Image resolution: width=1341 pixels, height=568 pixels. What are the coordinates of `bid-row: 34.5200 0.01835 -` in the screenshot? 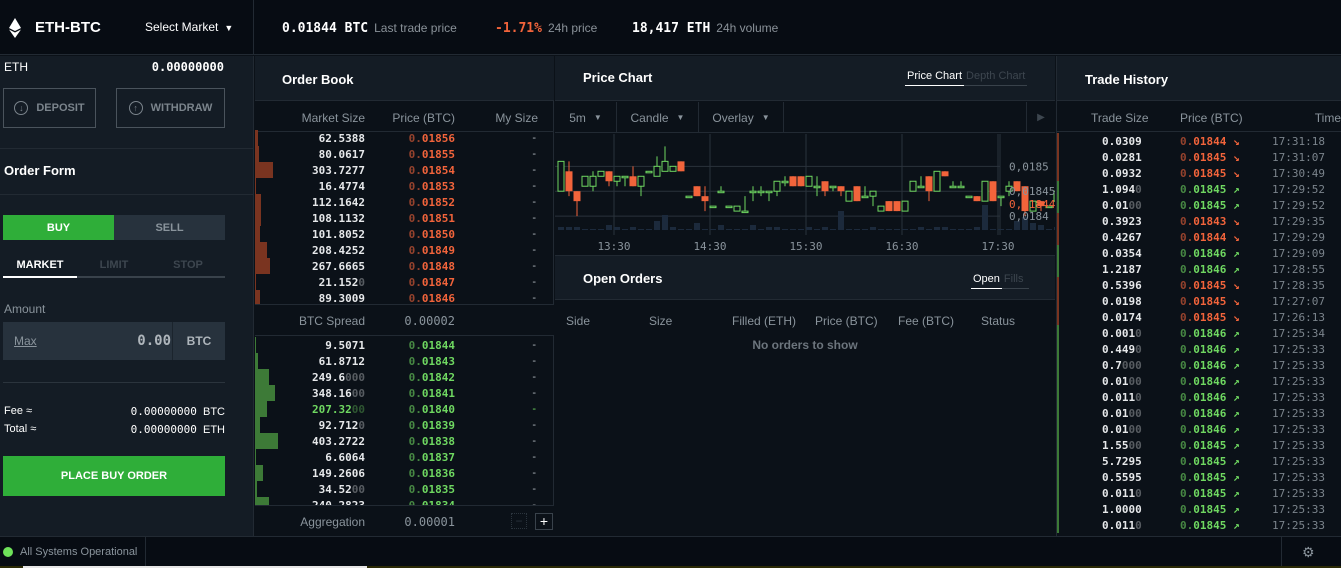 It's located at (404, 489).